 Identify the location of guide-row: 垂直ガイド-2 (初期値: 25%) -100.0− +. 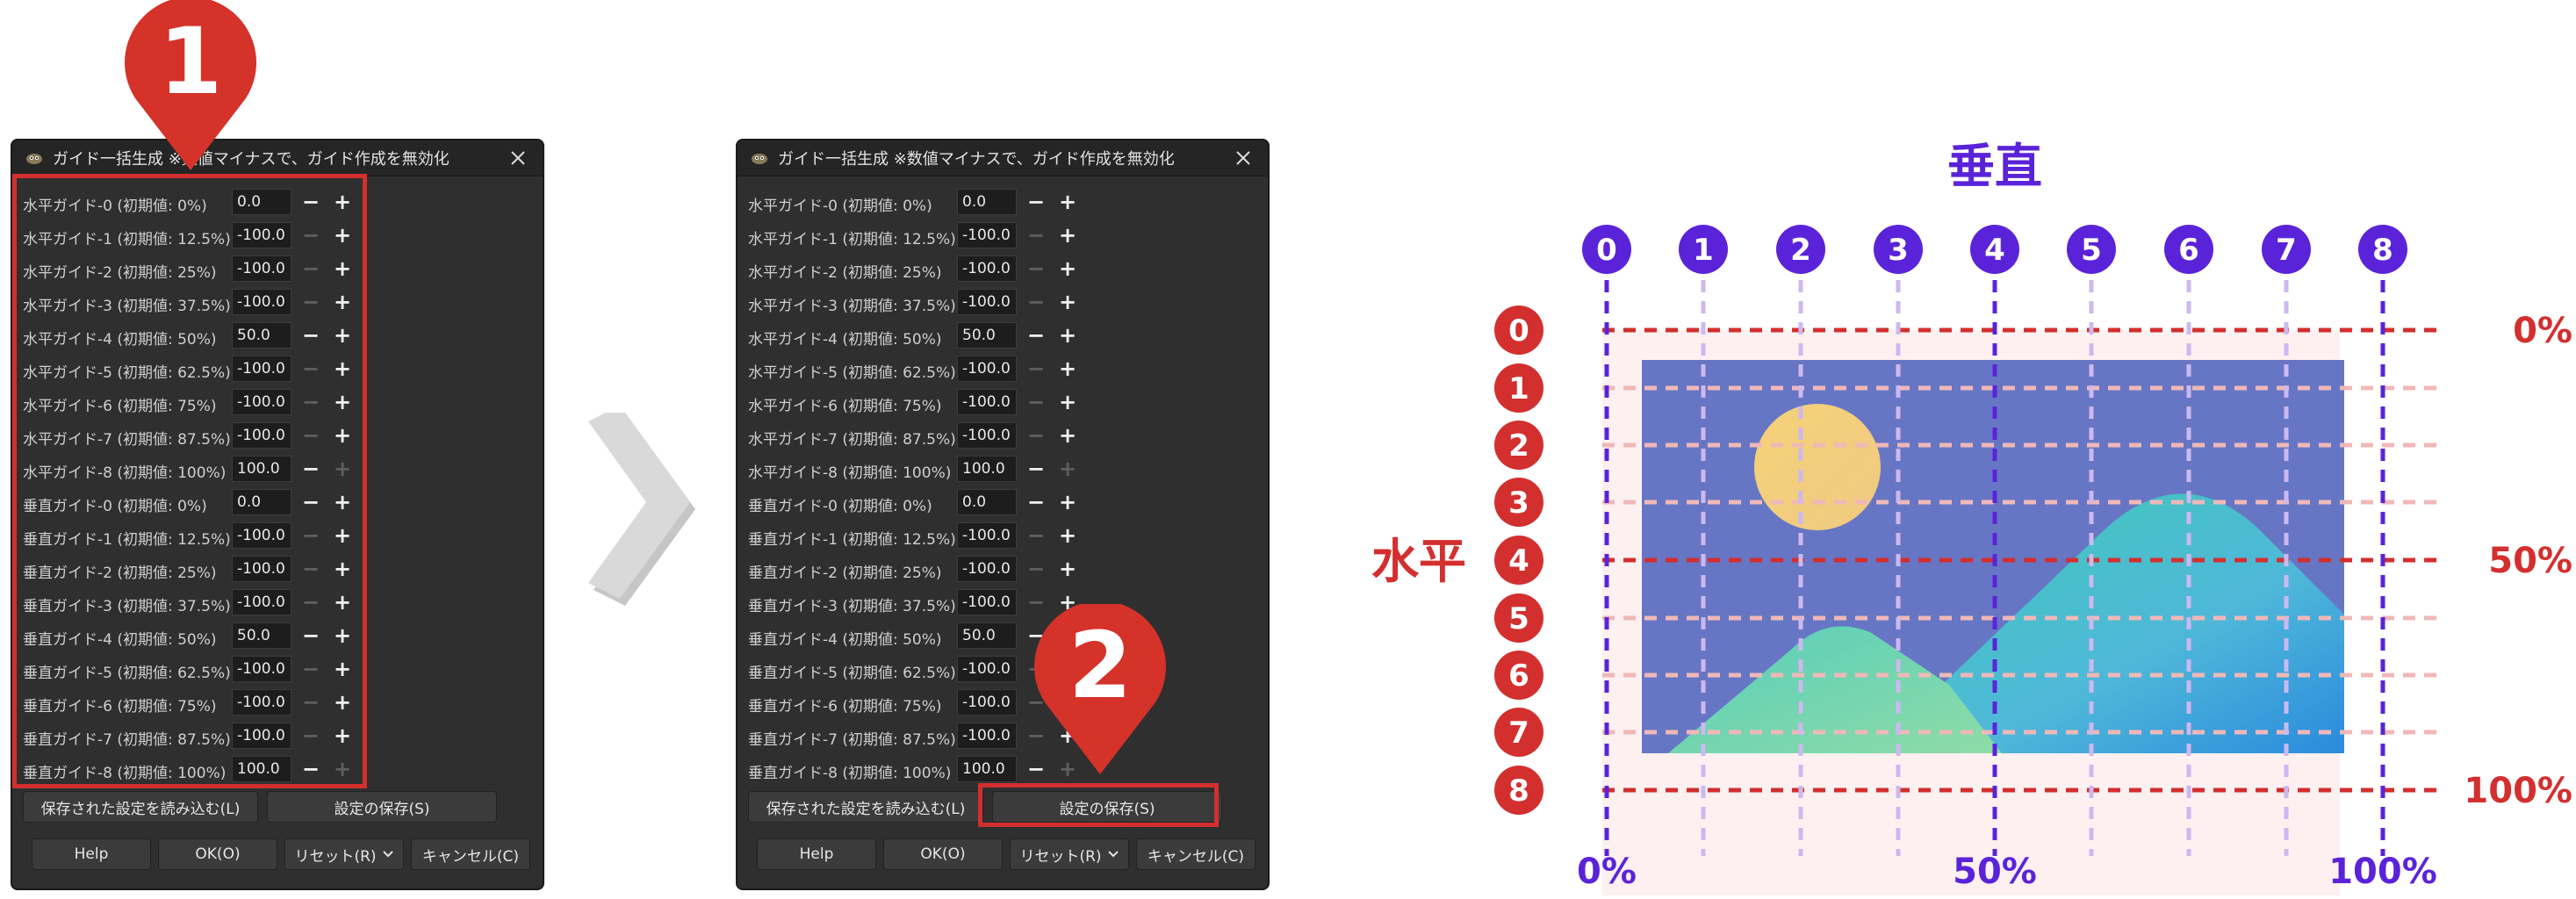
(1003, 569).